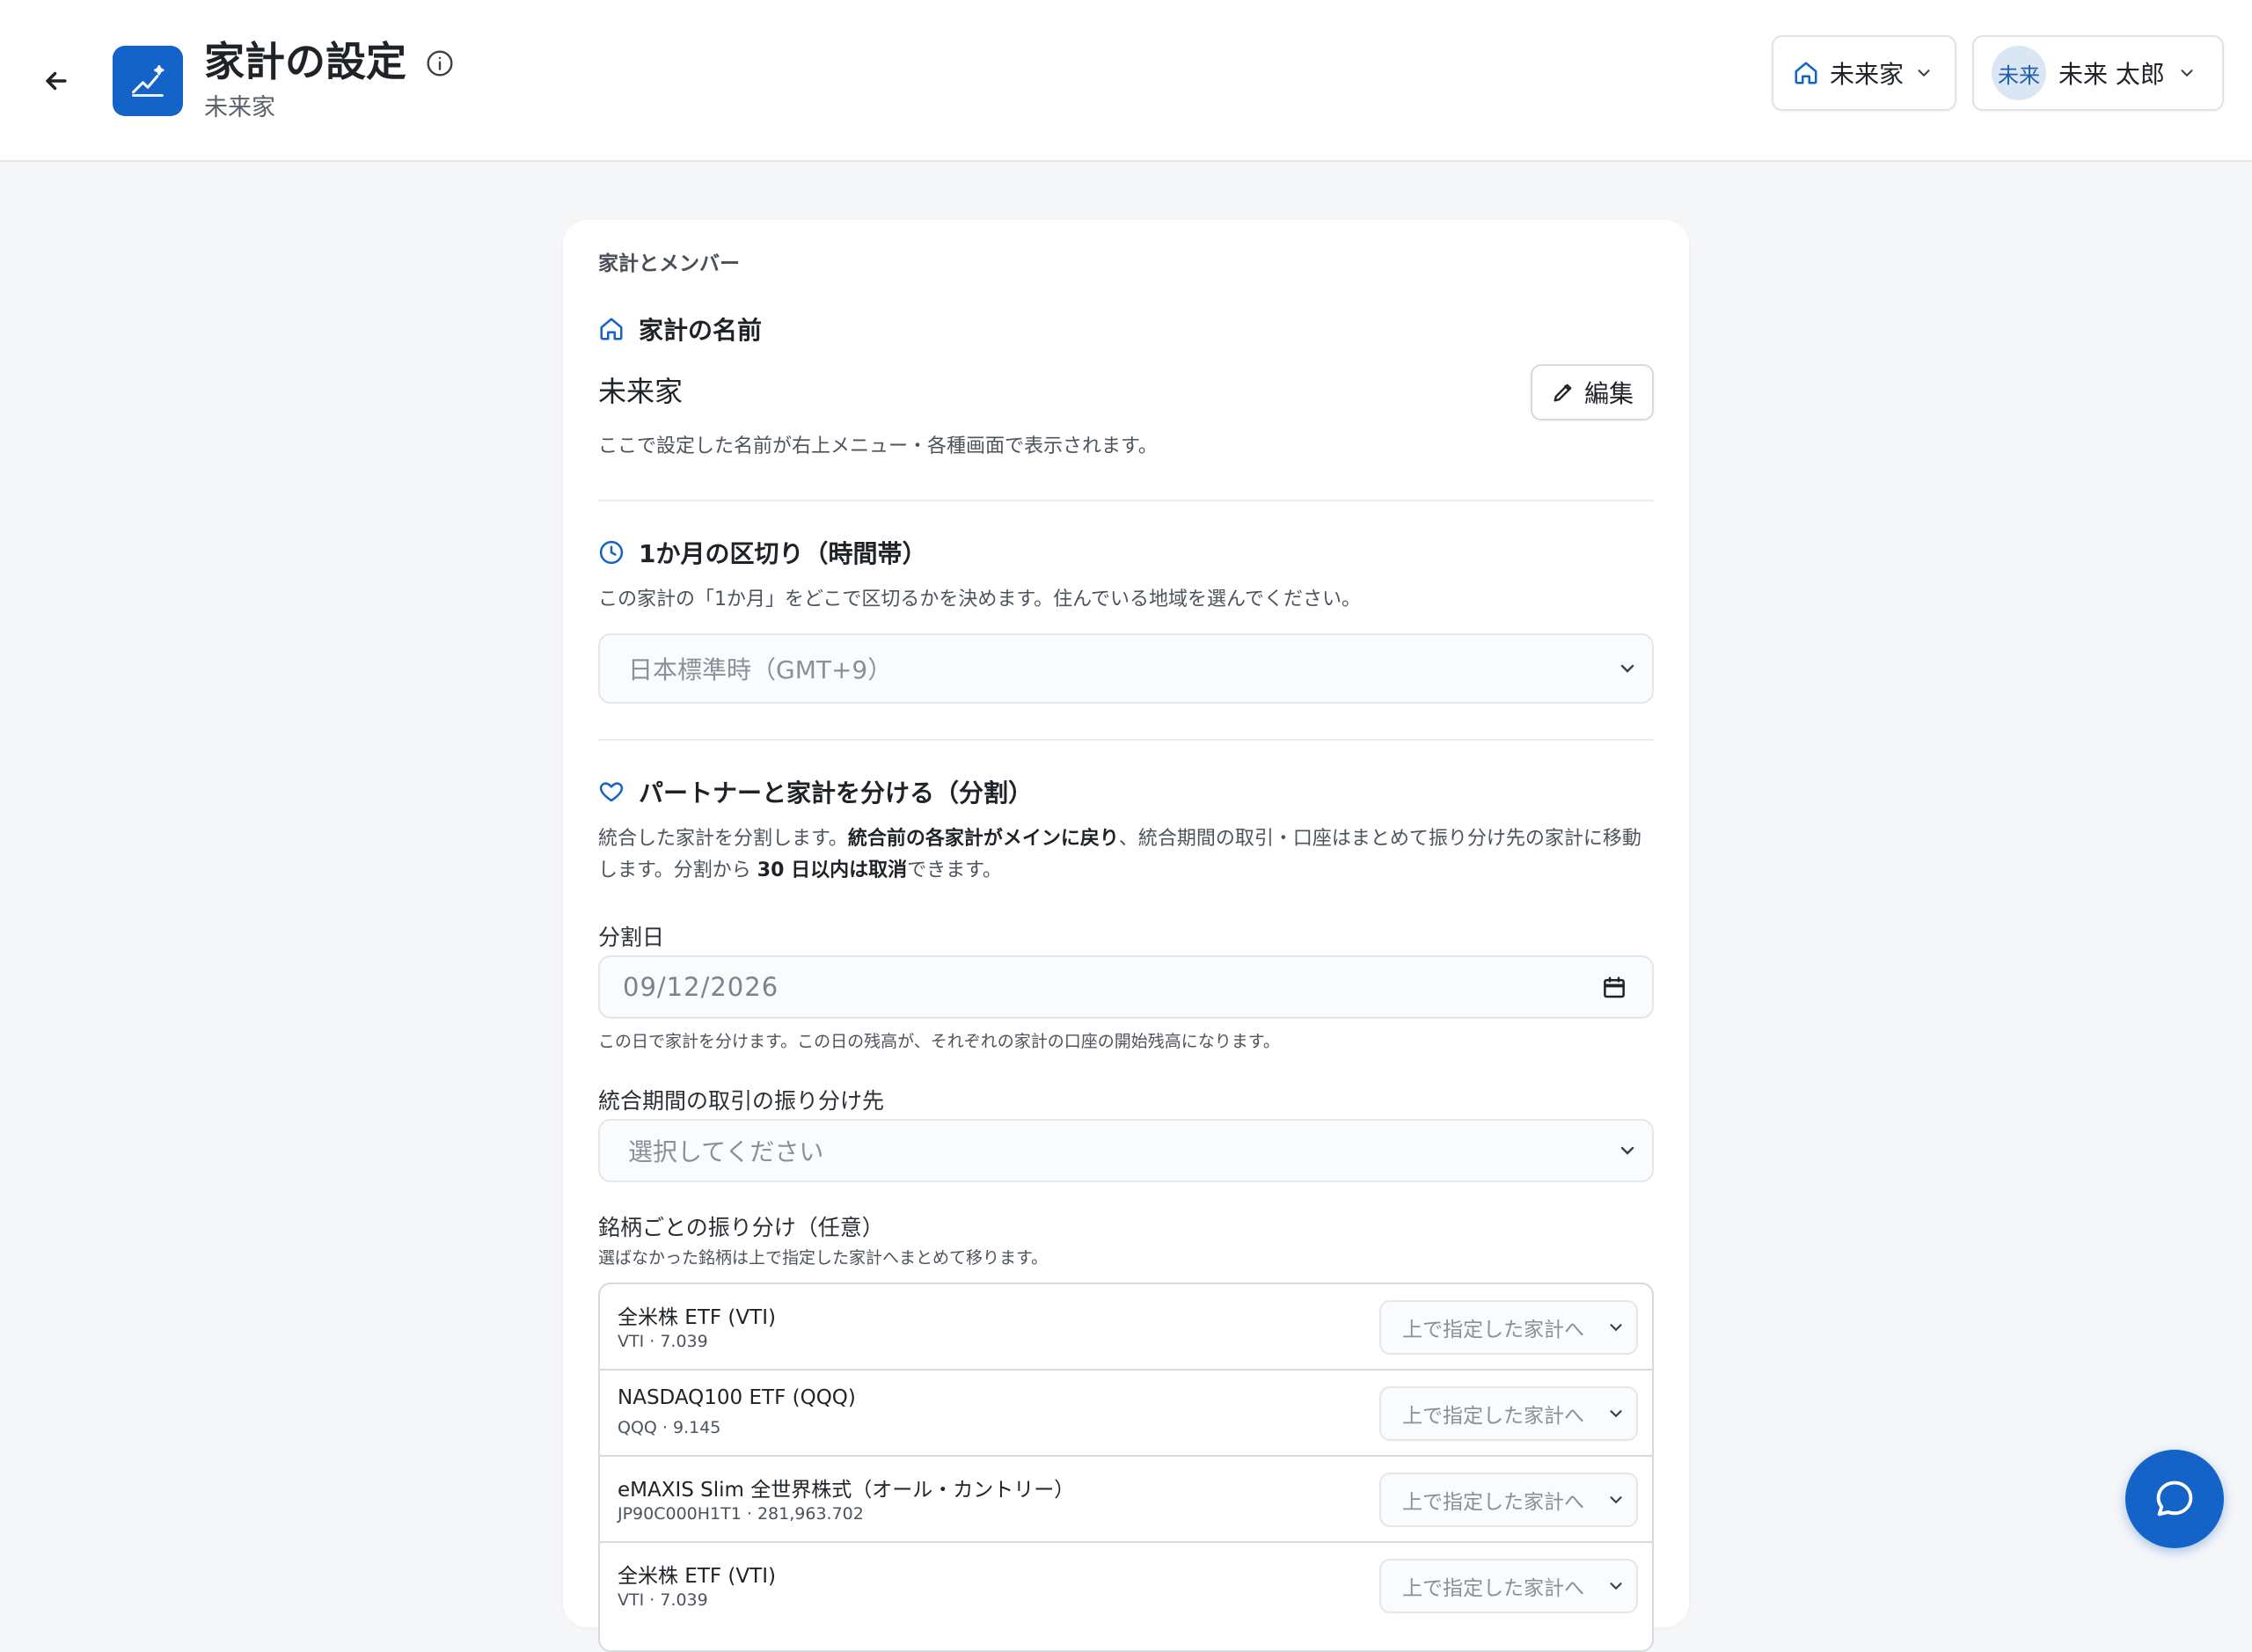 The width and height of the screenshot is (2252, 1652). I want to click on split-date-label: 分割日, so click(631, 937).